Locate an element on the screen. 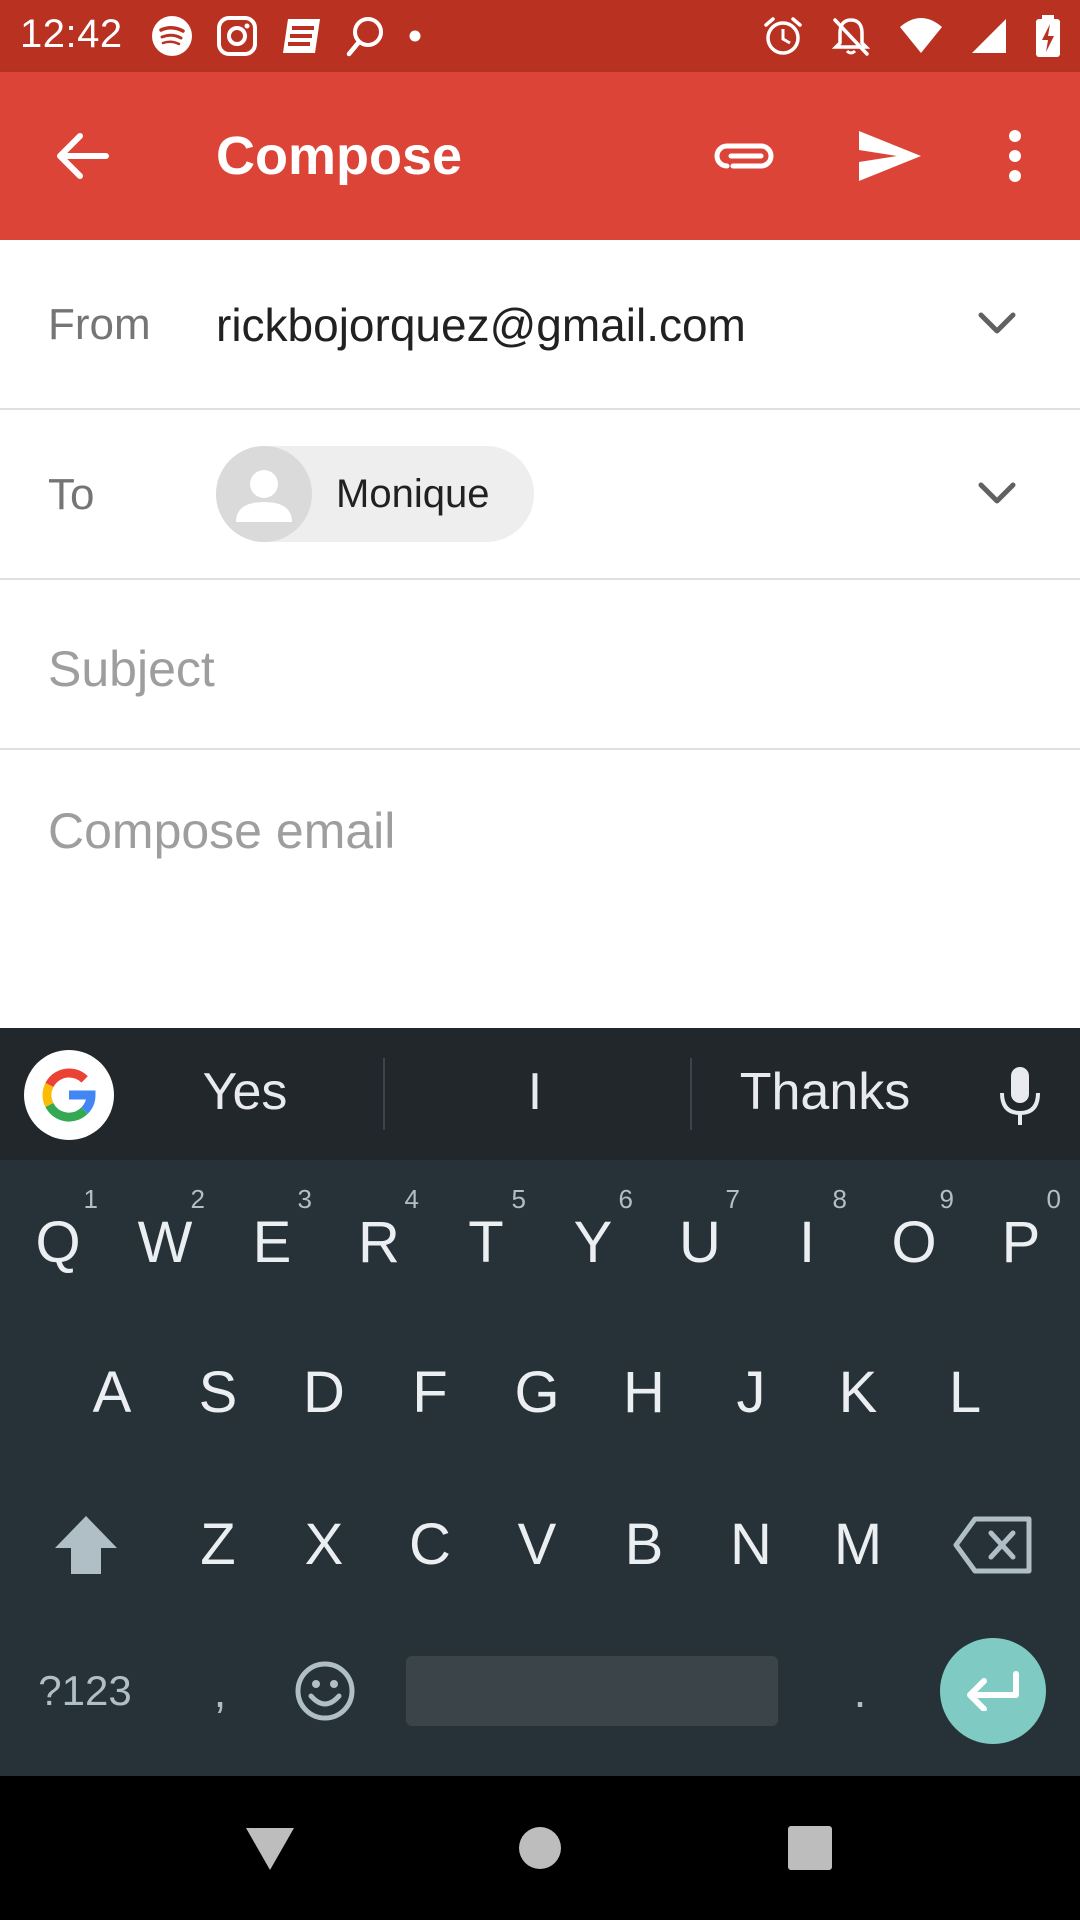 This screenshot has height=1920, width=1080. shift-icon is located at coordinates (86, 1545).